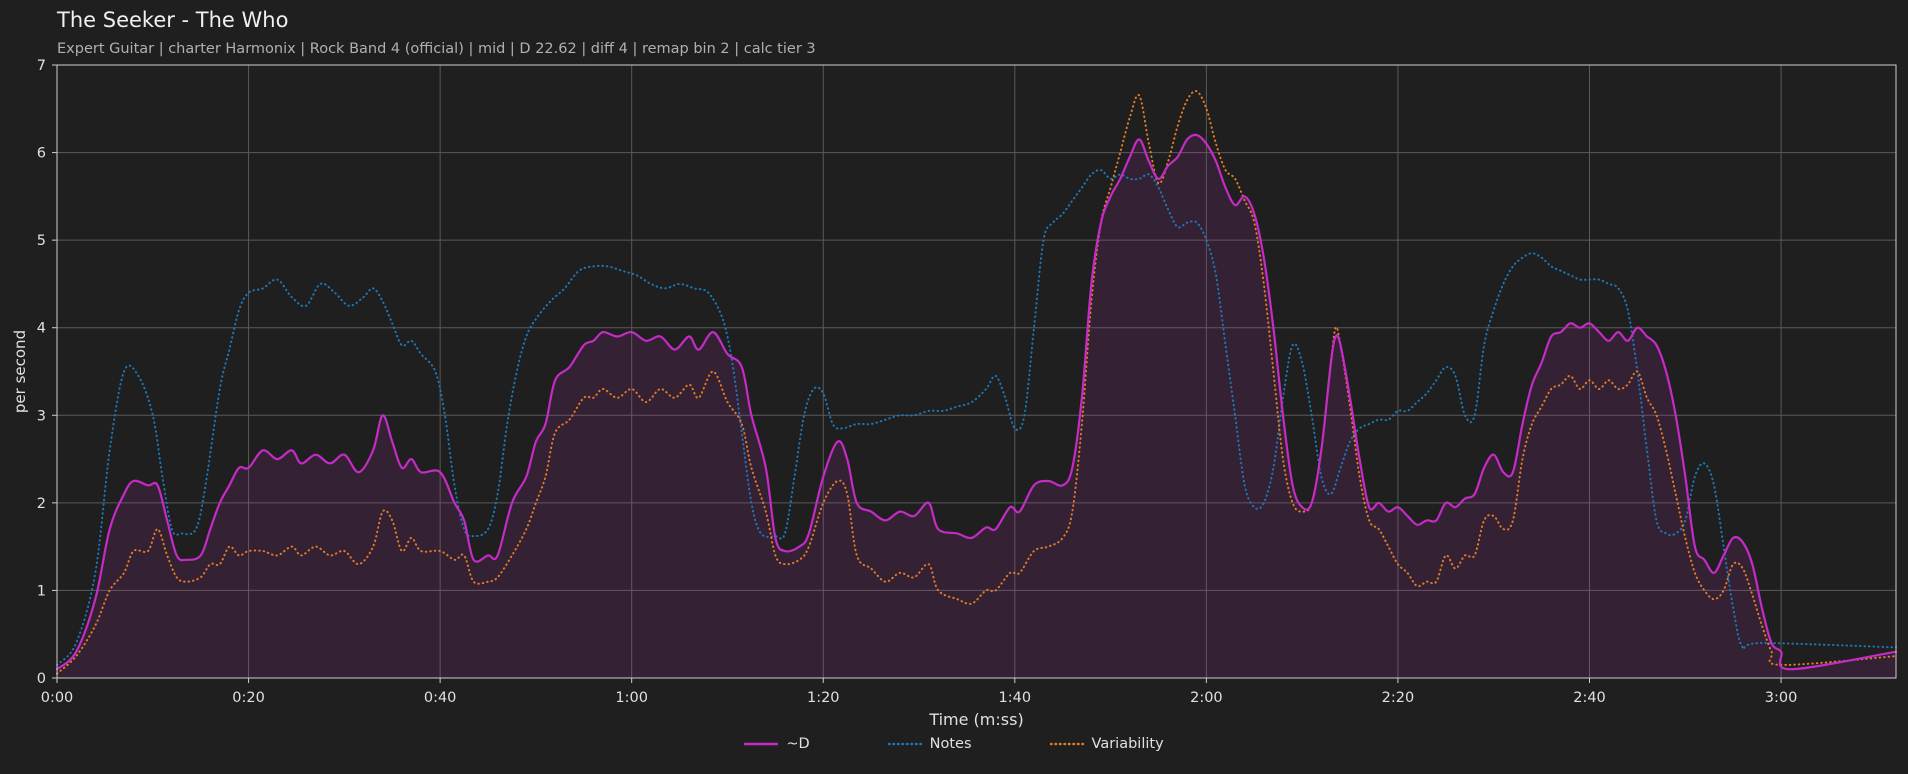 This screenshot has height=774, width=1908. Describe the element at coordinates (1127, 744) in the screenshot. I see `legend-label: Variability` at that location.